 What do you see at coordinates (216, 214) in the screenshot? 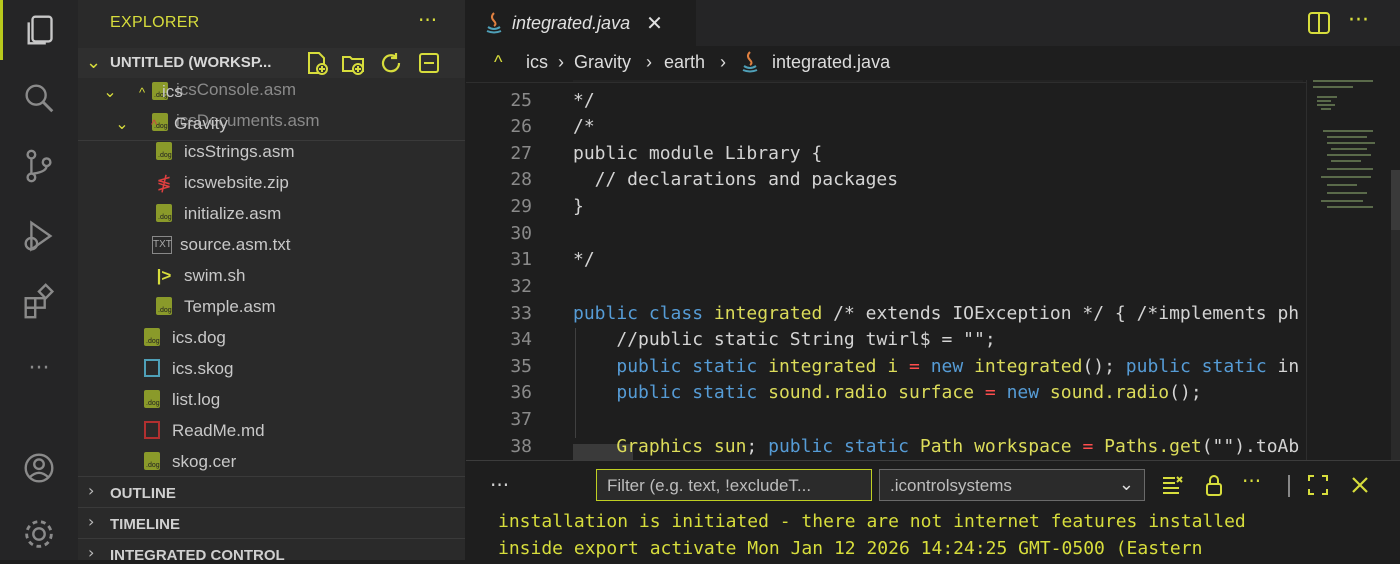
I see `tree-item: initialize.asm` at bounding box center [216, 214].